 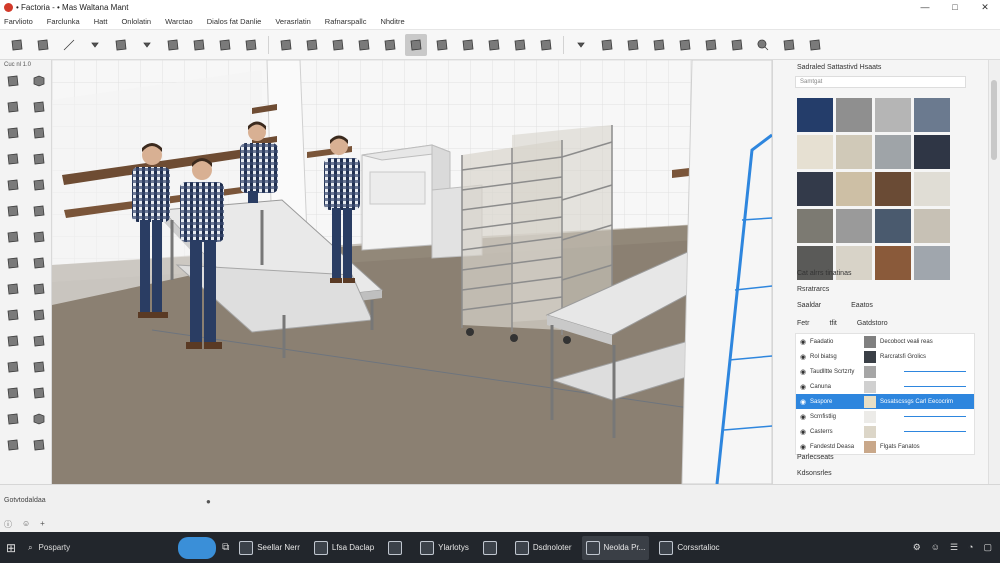 What do you see at coordinates (392, 21) in the screenshot?
I see `menu-item: Nhditre` at bounding box center [392, 21].